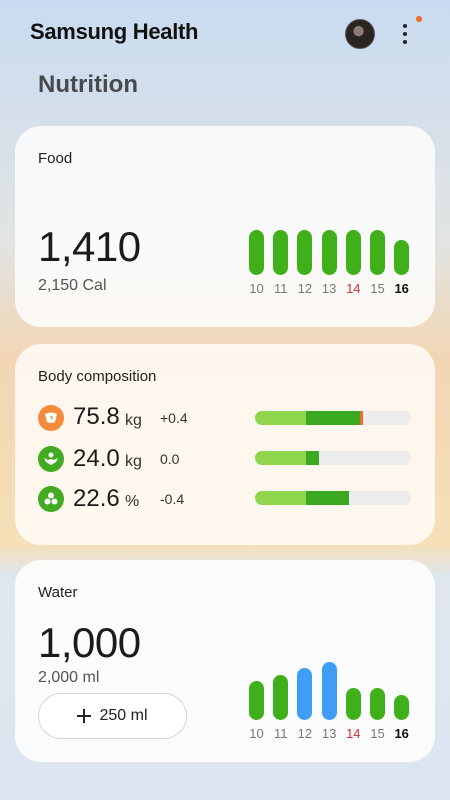 This screenshot has width=450, height=800. Describe the element at coordinates (89, 246) in the screenshot. I see `food-calories-value: 1,410` at that location.